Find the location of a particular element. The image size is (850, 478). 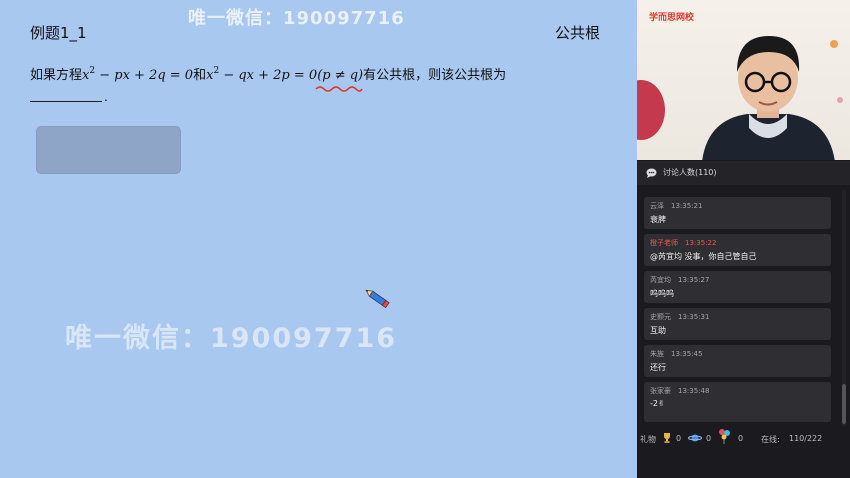

answer-cover-box is located at coordinates (108, 150).